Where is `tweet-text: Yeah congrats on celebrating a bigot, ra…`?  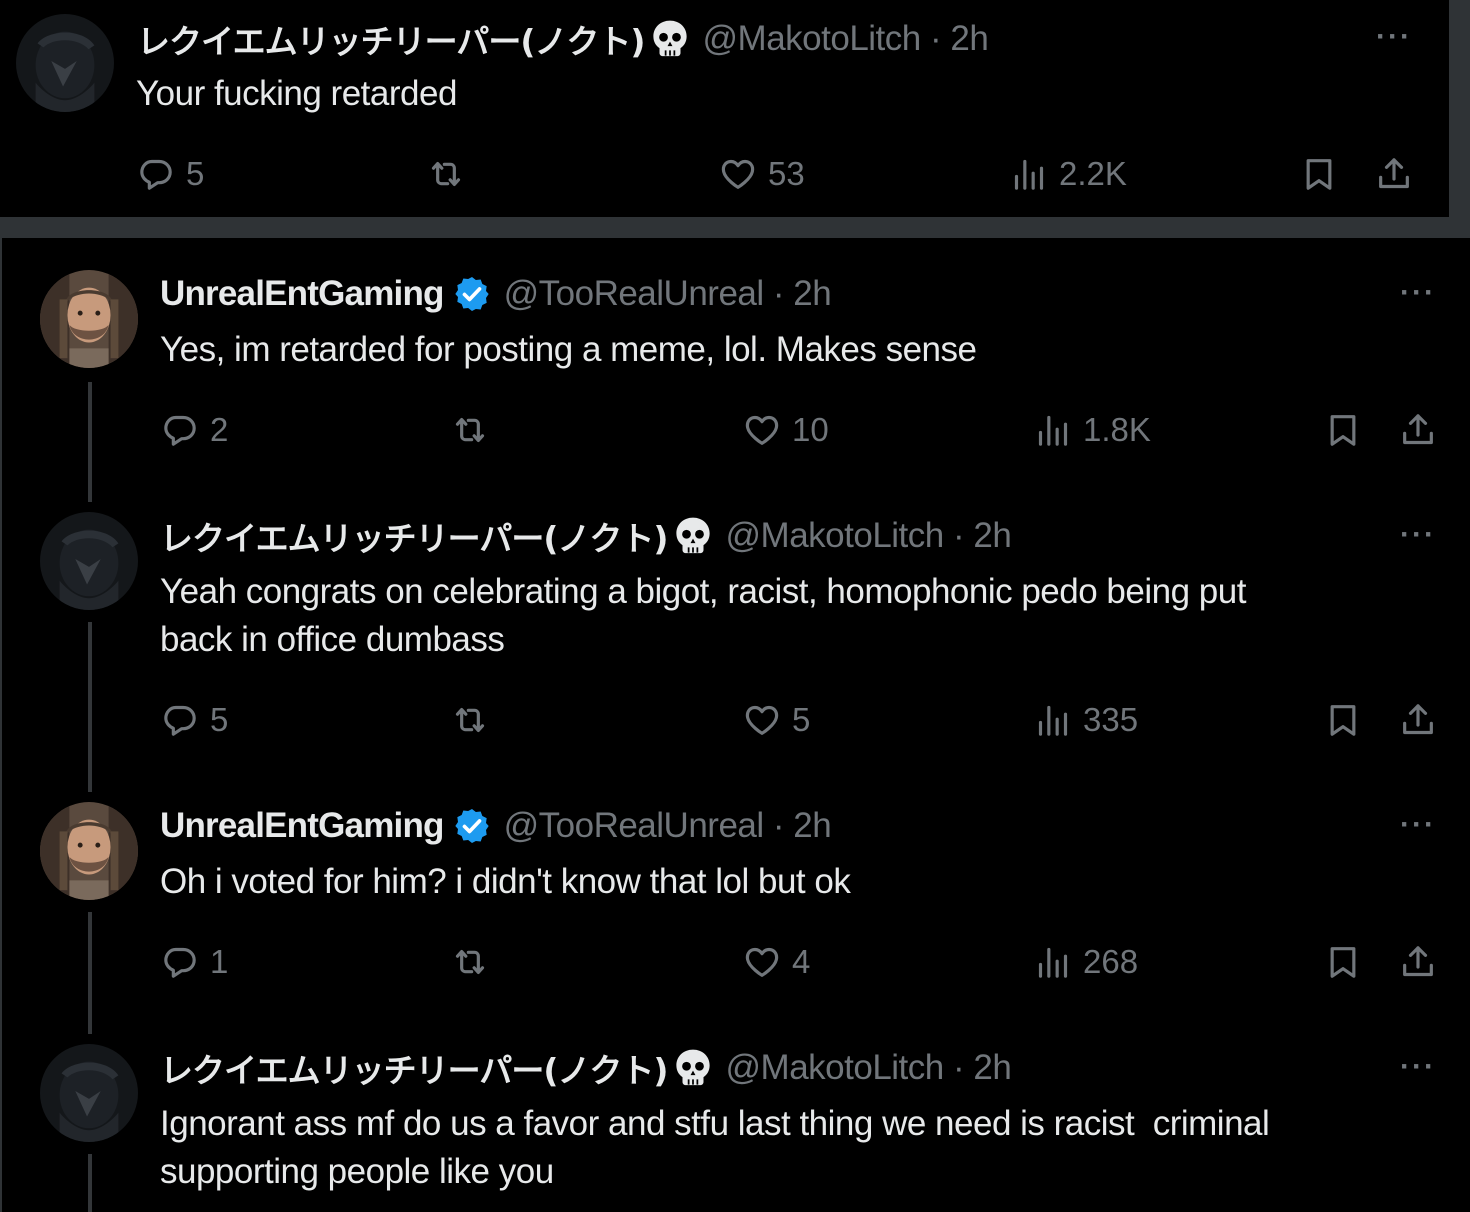
tweet-text: Yeah congrats on celebrating a bigot, ra… is located at coordinates (703, 615).